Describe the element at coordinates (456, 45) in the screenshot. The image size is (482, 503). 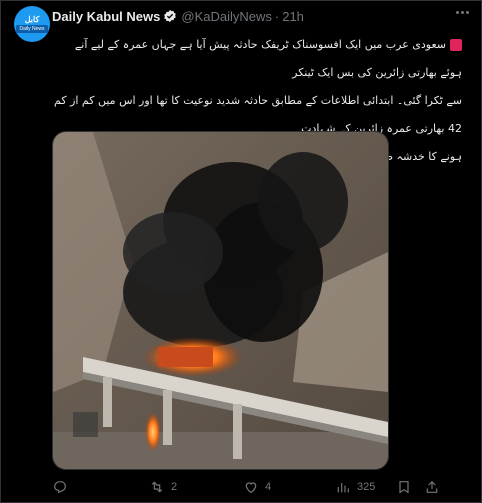
I see `siren-icon` at that location.